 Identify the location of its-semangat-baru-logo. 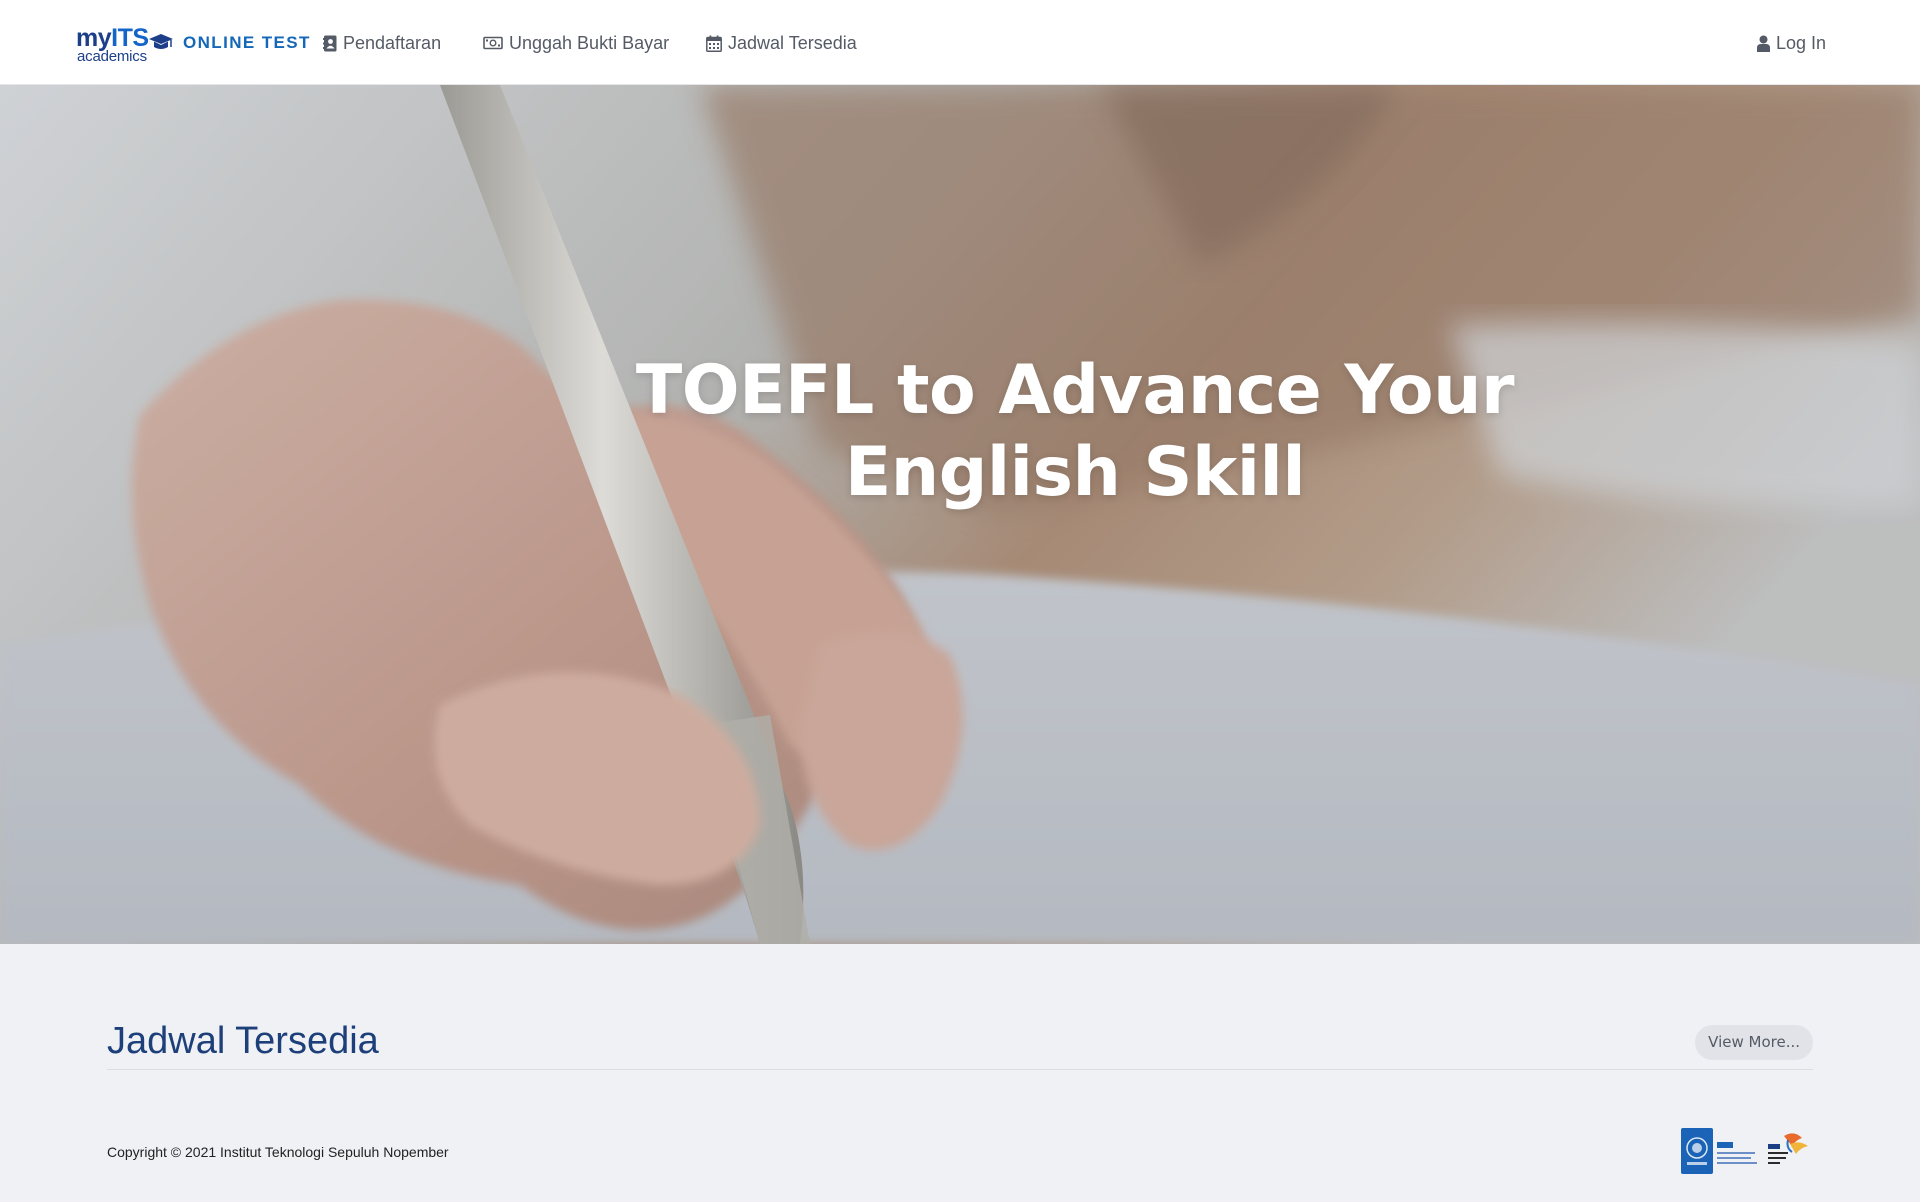
(1788, 1148).